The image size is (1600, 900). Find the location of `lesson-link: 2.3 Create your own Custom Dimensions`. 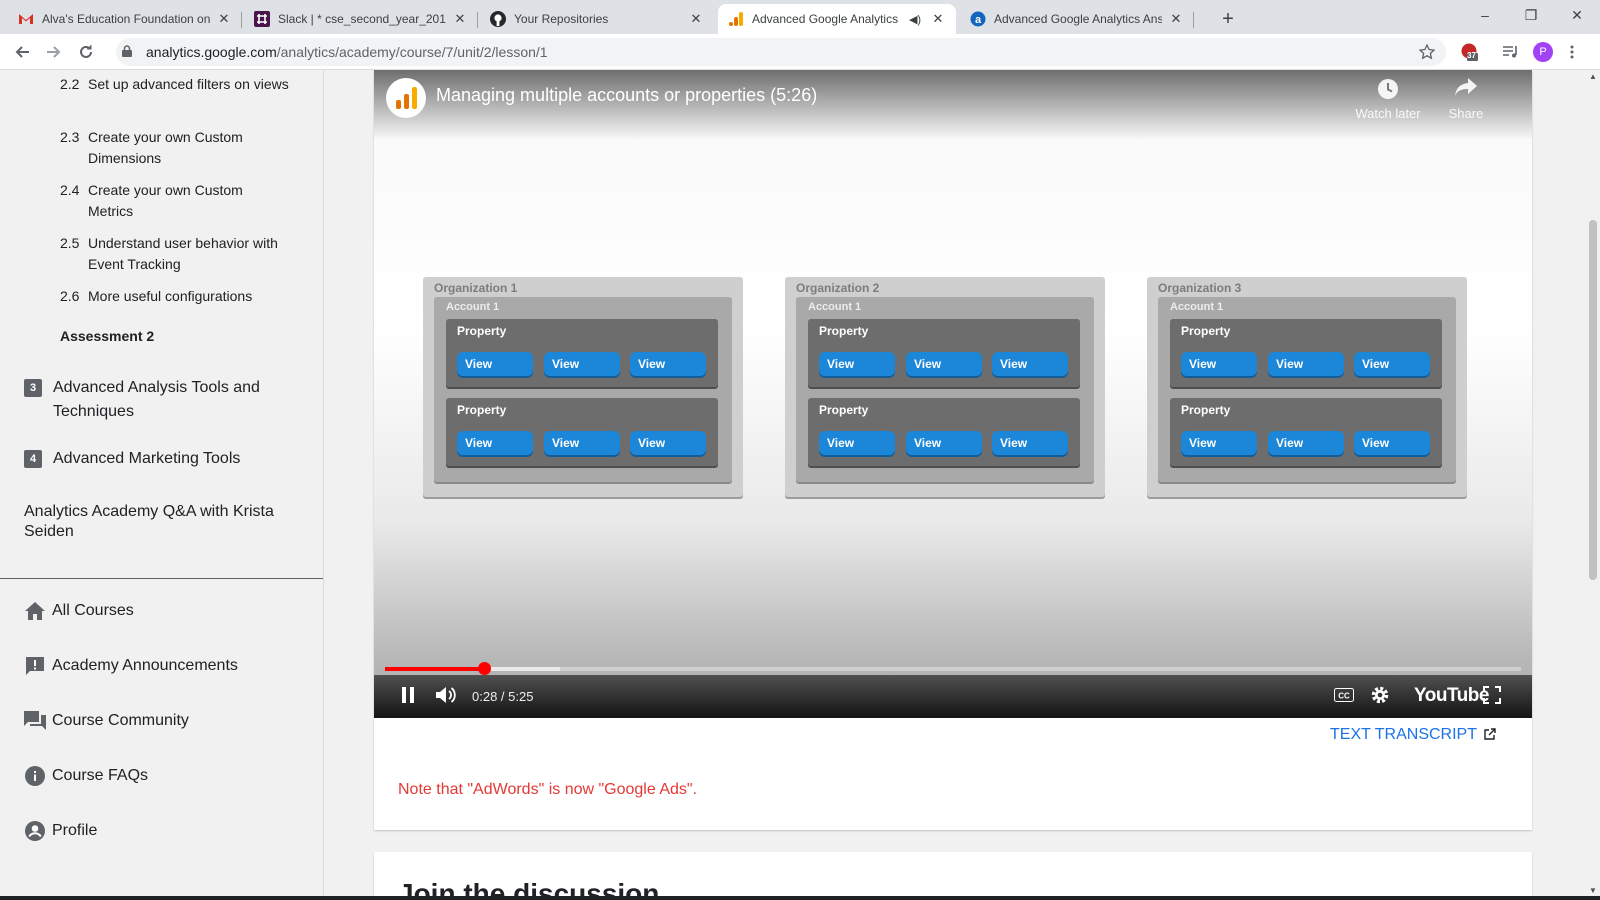

lesson-link: 2.3 Create your own Custom Dimensions is located at coordinates (175, 148).